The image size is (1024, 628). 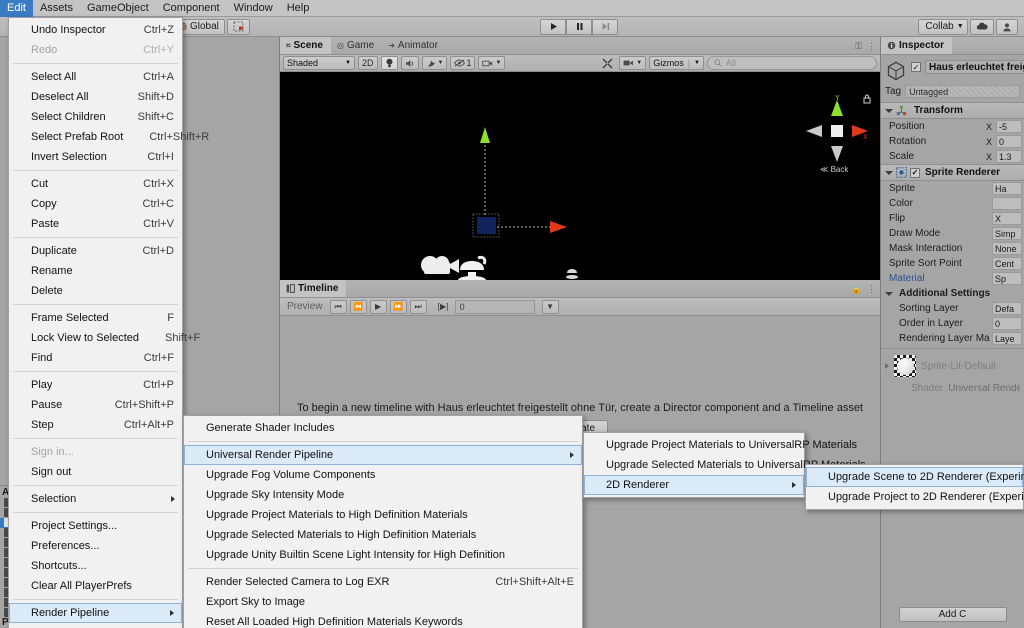 I want to click on play-button, so click(x=553, y=26).